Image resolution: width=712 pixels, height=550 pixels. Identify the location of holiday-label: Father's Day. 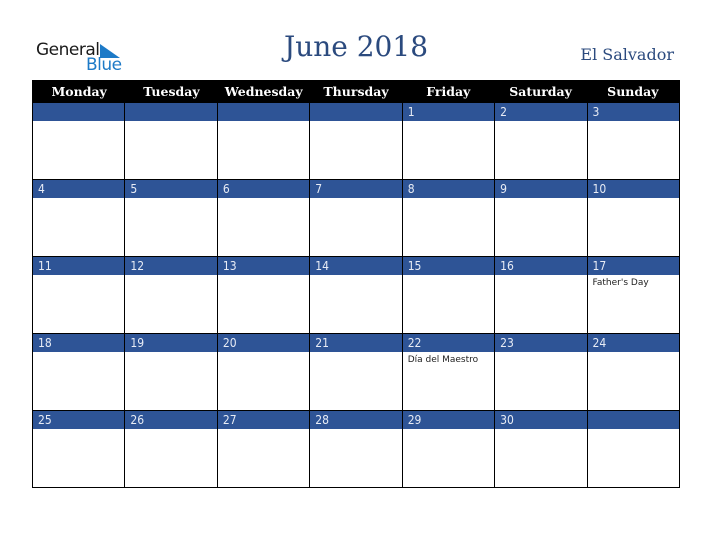
(620, 283).